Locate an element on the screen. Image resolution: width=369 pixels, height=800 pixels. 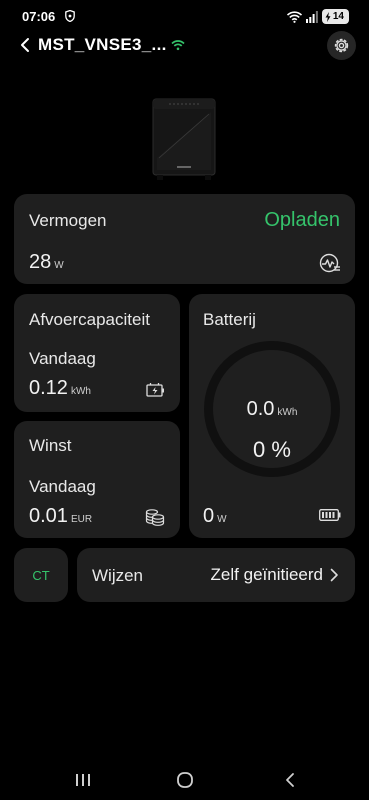
back-button is located at coordinates (290, 780).